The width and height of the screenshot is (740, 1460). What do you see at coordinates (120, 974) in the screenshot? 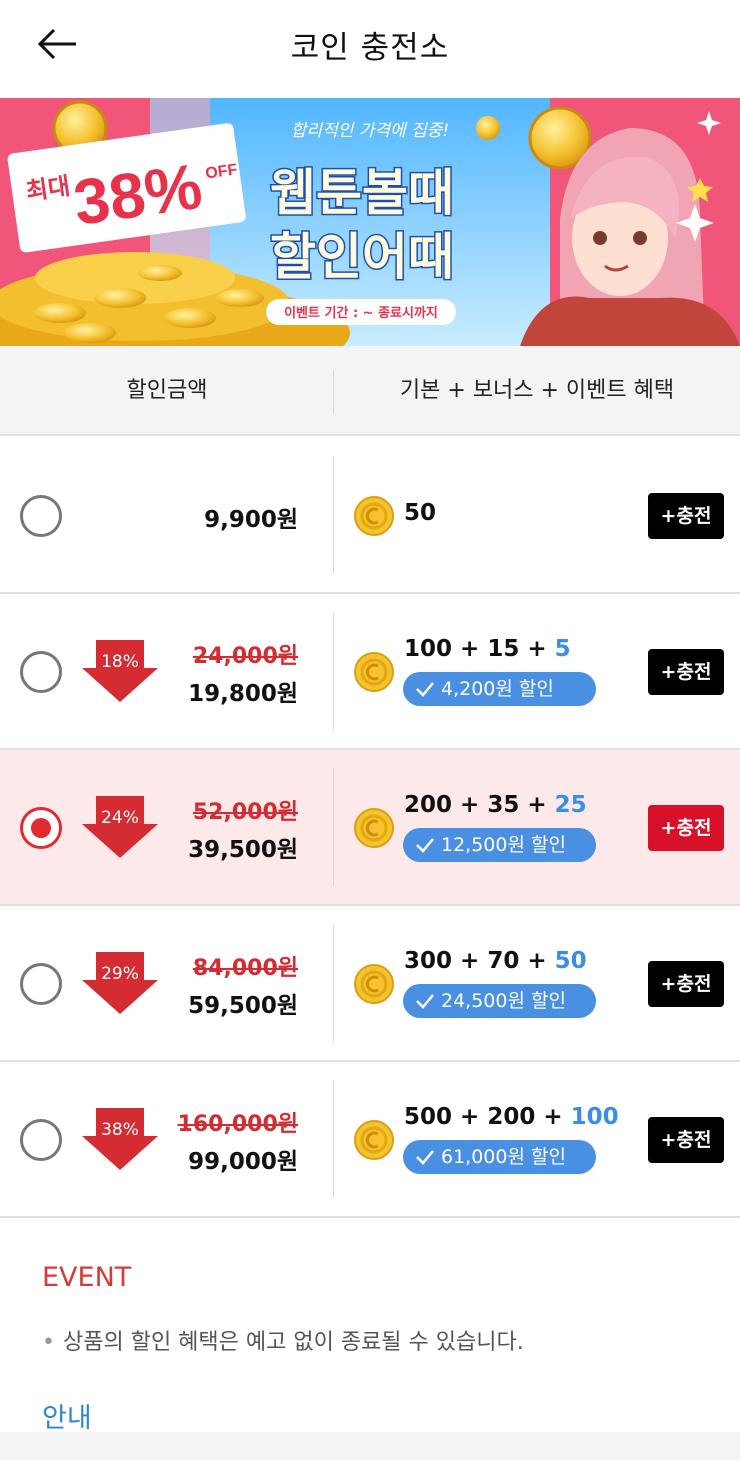
I see `discount-percent: 29%` at bounding box center [120, 974].